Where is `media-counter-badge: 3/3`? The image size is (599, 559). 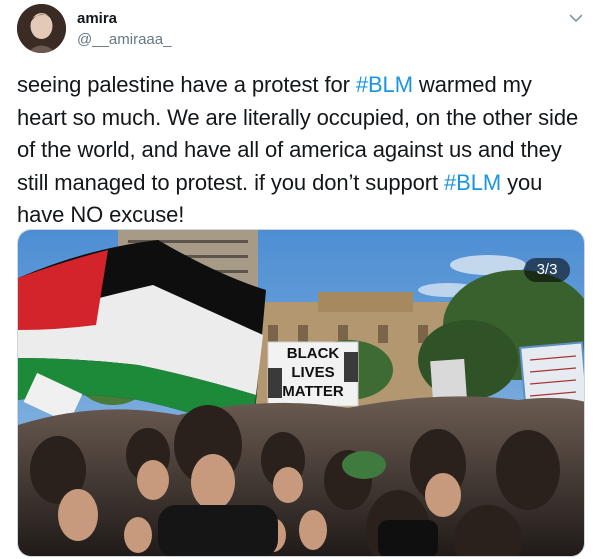
media-counter-badge: 3/3 is located at coordinates (547, 270).